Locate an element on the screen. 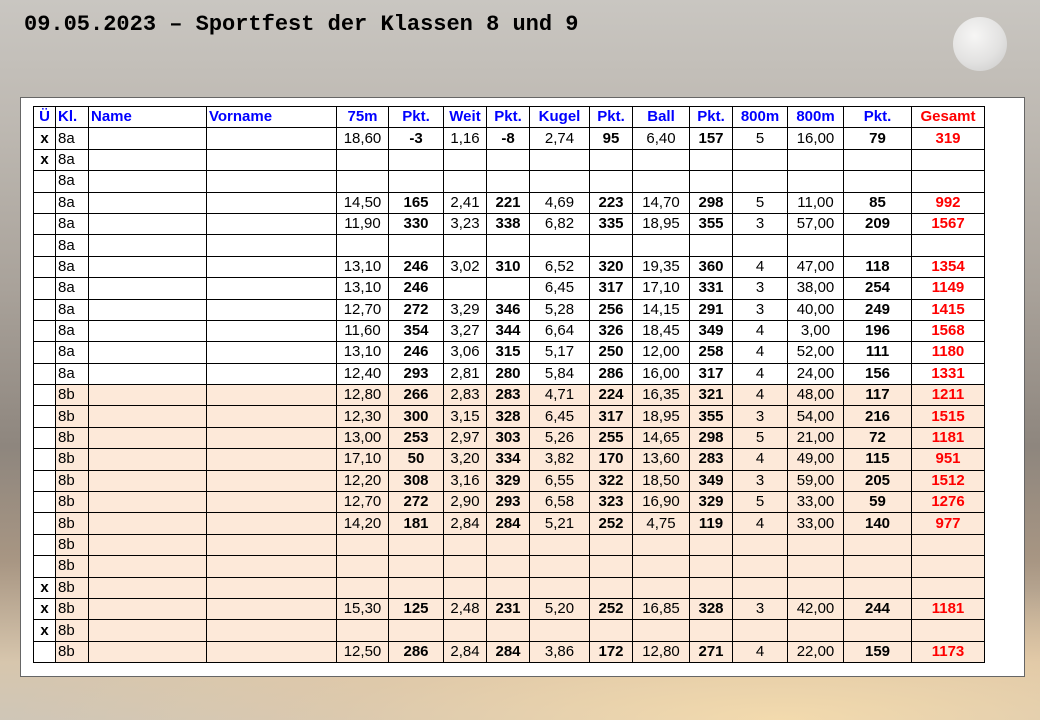  column-header-800m-sekunden: 800m is located at coordinates (815, 117).